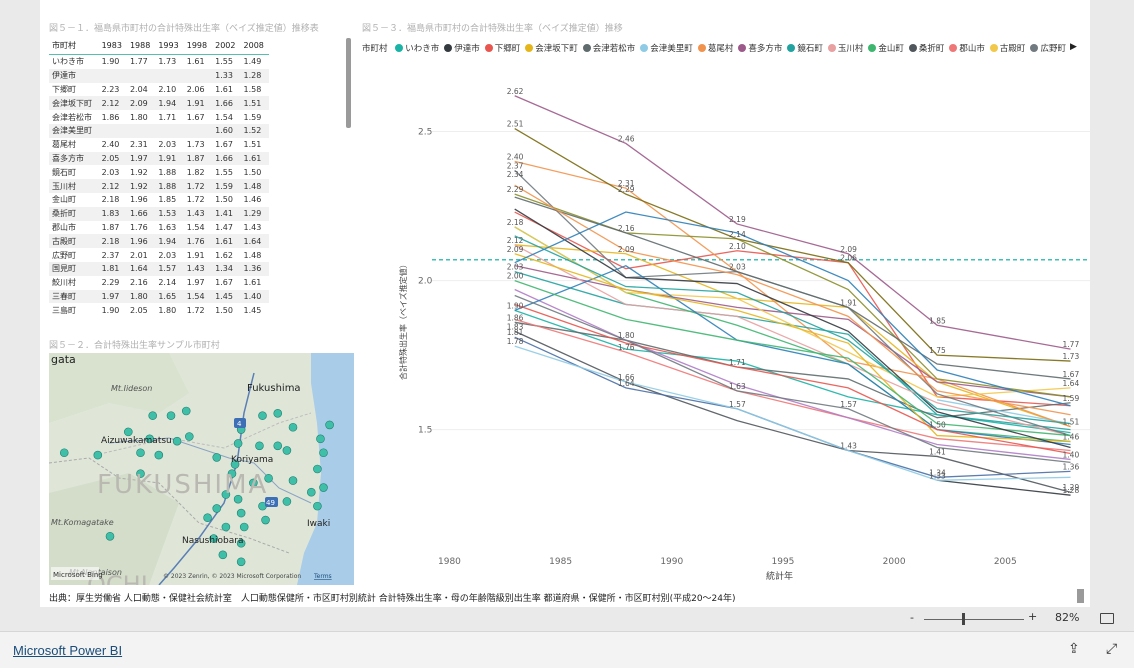 This screenshot has width=1134, height=668. What do you see at coordinates (1074, 649) in the screenshot?
I see `share-icon: ⇪` at bounding box center [1074, 649].